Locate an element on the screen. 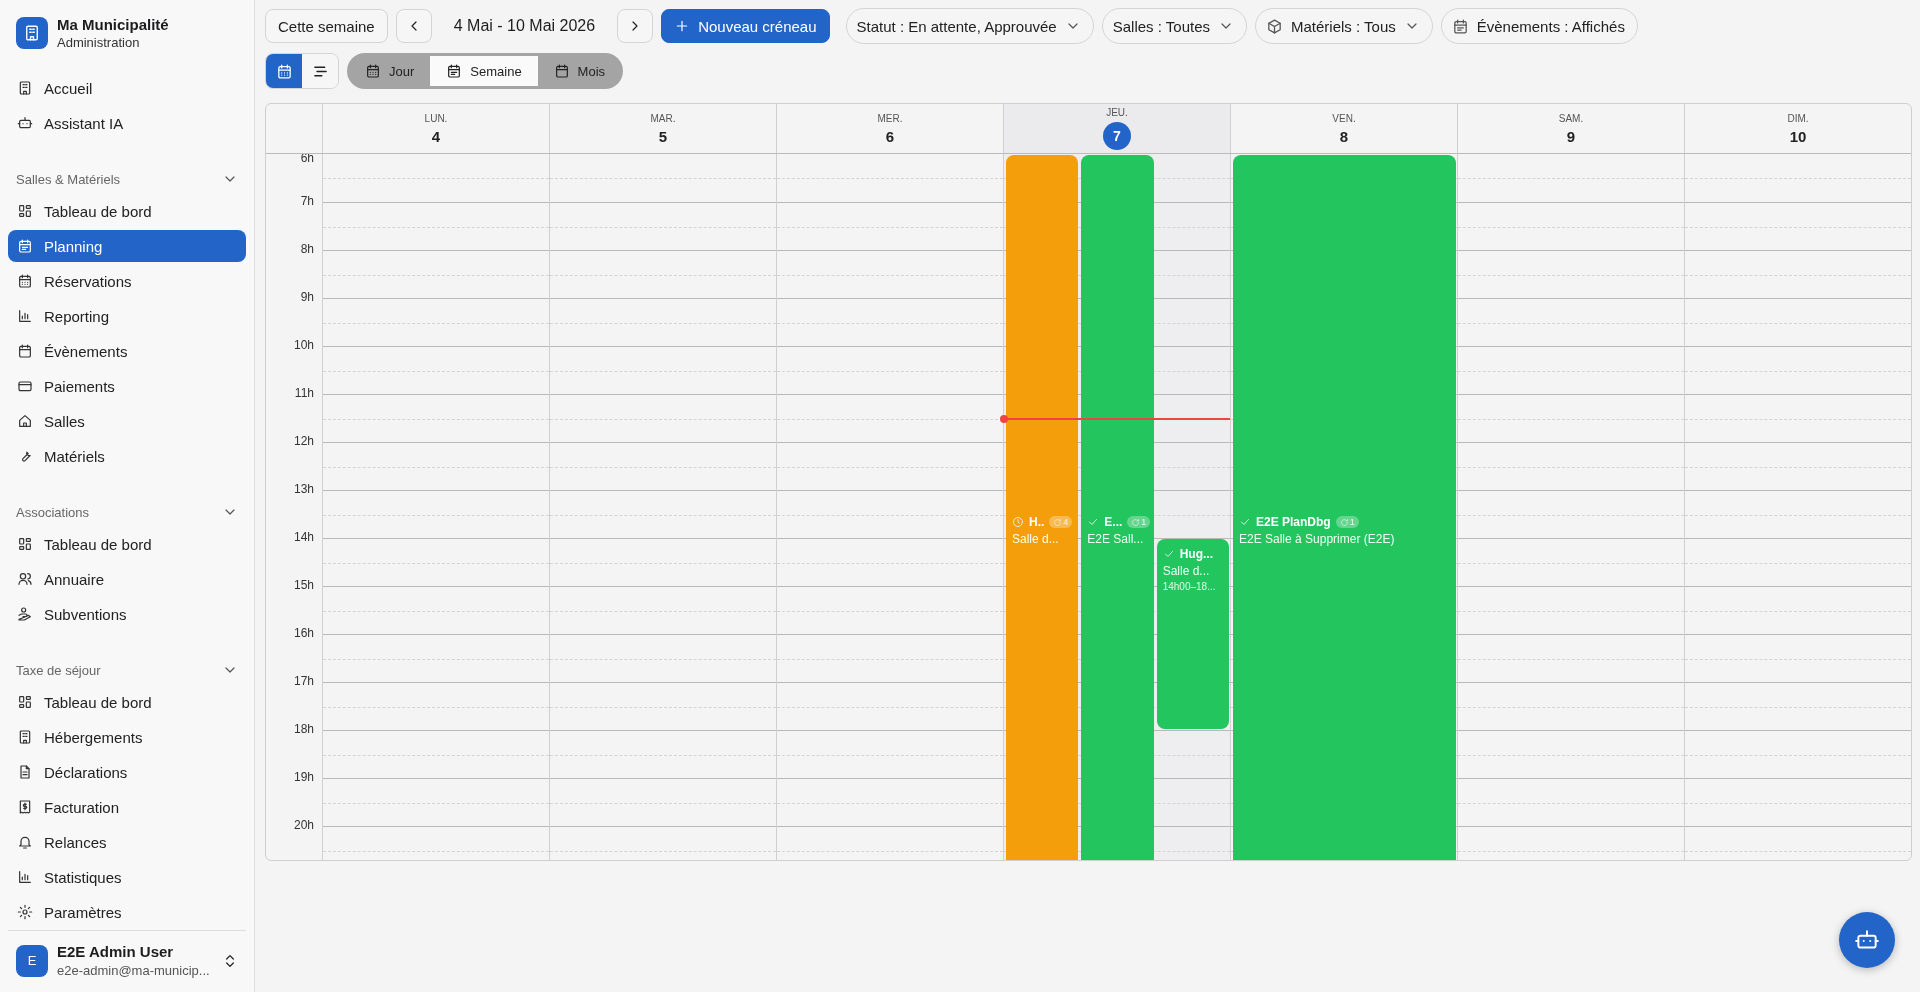 Image resolution: width=1920 pixels, height=992 pixels. hour-label: 12h is located at coordinates (303, 441).